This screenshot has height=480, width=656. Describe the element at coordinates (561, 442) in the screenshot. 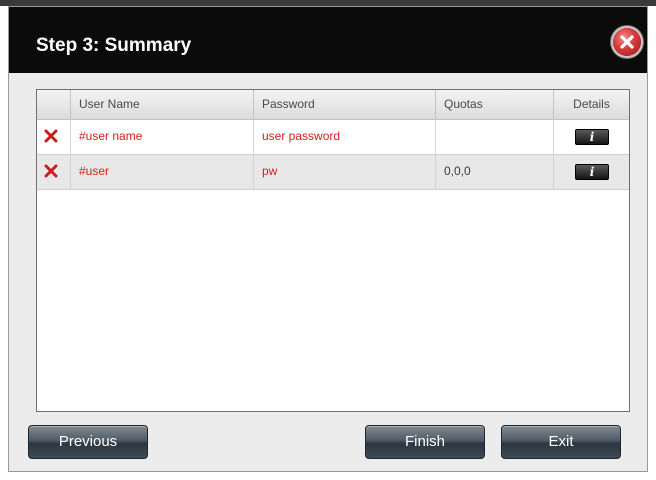

I see `exit-button: Exit` at that location.